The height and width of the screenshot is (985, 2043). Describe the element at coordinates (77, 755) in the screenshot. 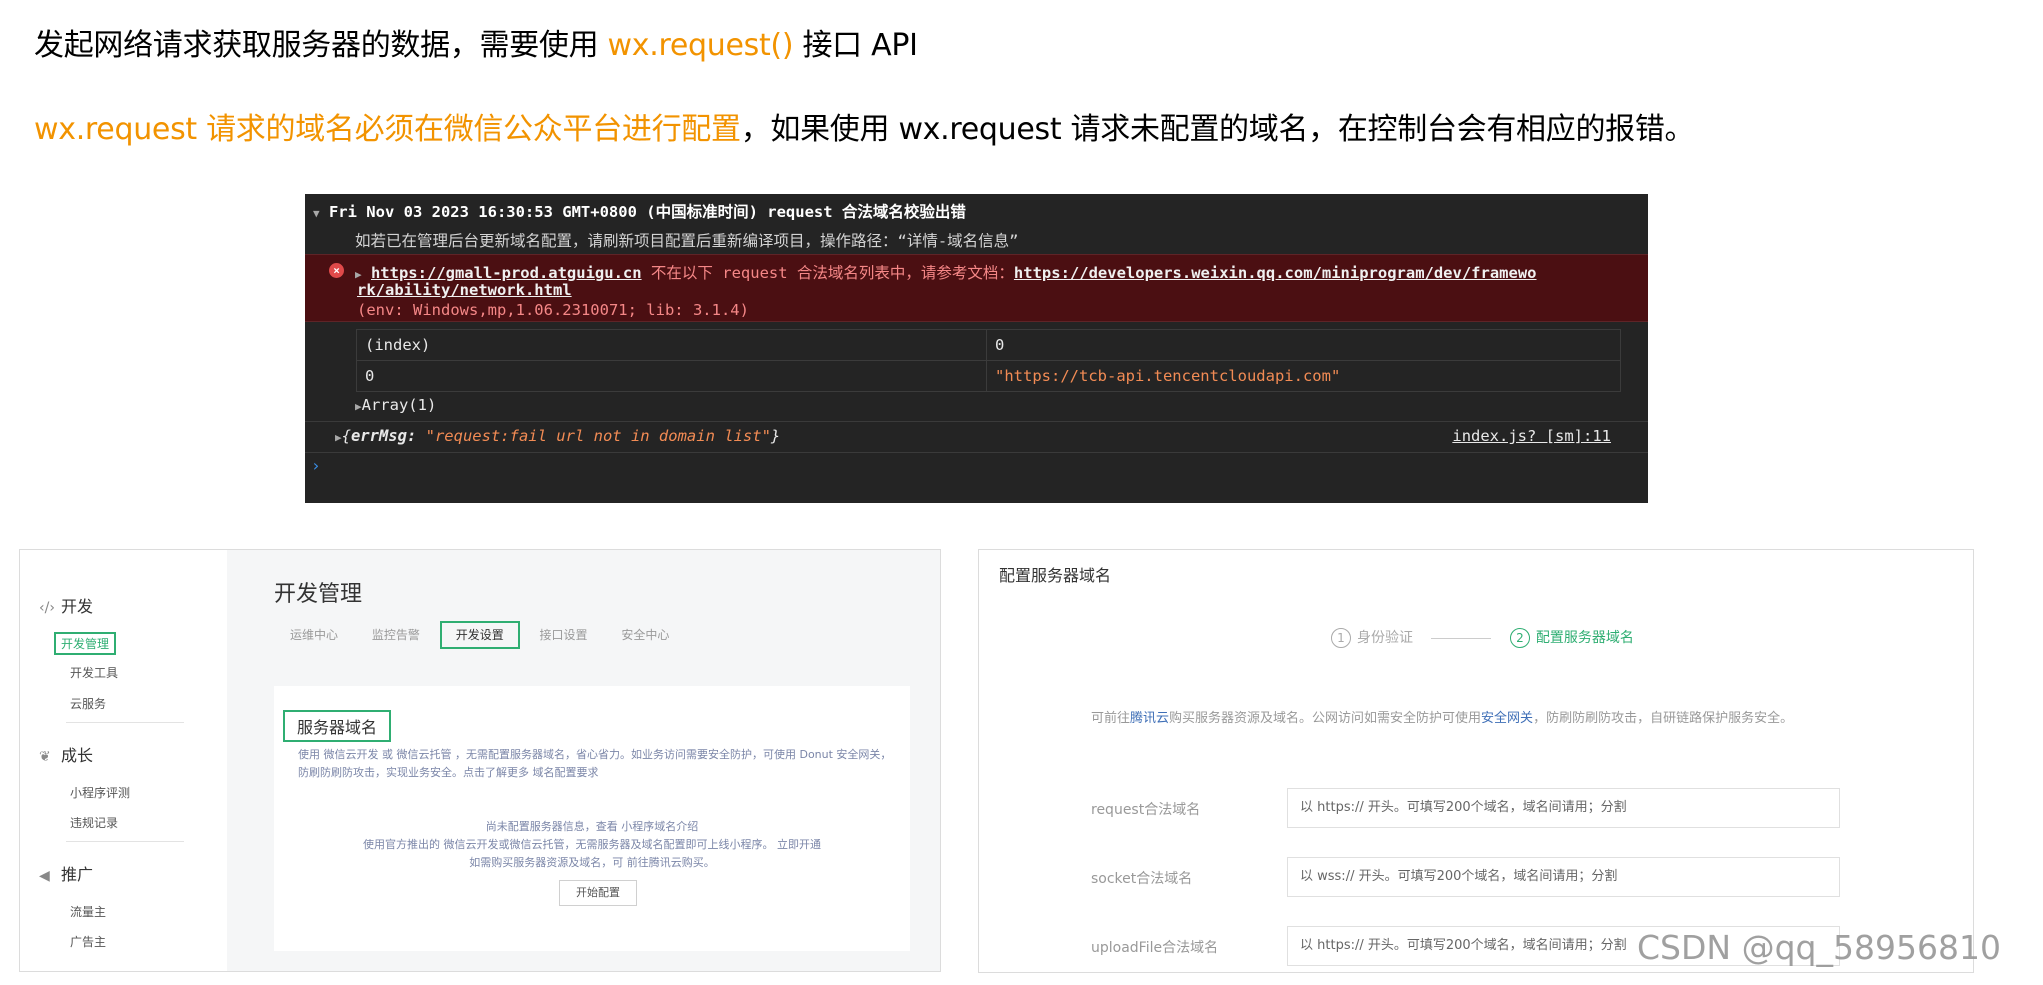

I see `section-label: 成长` at that location.